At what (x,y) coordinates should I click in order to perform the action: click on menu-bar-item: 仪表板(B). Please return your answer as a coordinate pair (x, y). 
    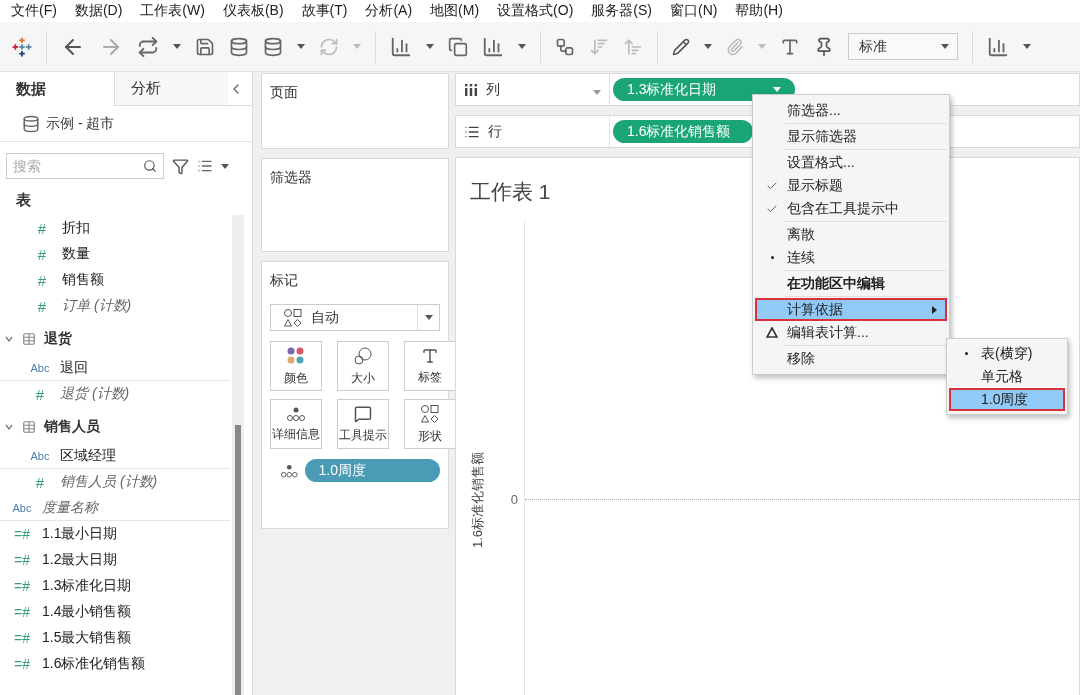
    Looking at the image, I should click on (253, 11).